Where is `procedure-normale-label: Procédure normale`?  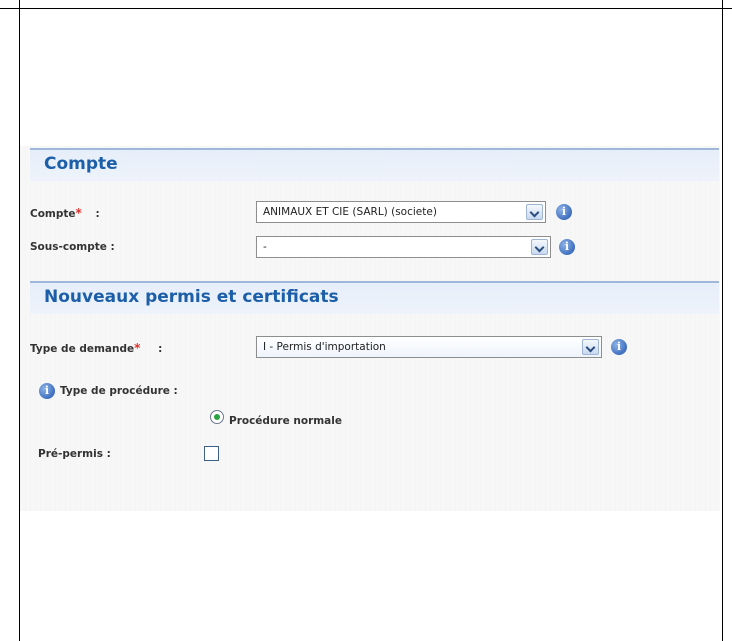
procedure-normale-label: Procédure normale is located at coordinates (285, 421).